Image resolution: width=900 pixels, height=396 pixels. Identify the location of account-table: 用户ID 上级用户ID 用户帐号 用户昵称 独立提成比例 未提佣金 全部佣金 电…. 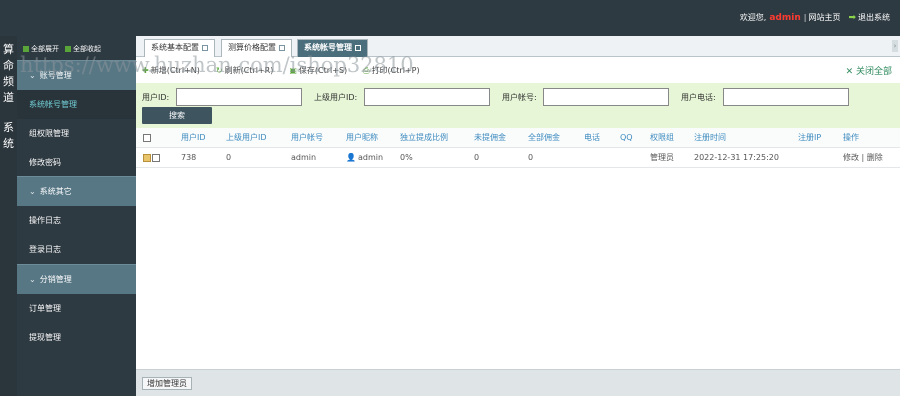
(518, 148).